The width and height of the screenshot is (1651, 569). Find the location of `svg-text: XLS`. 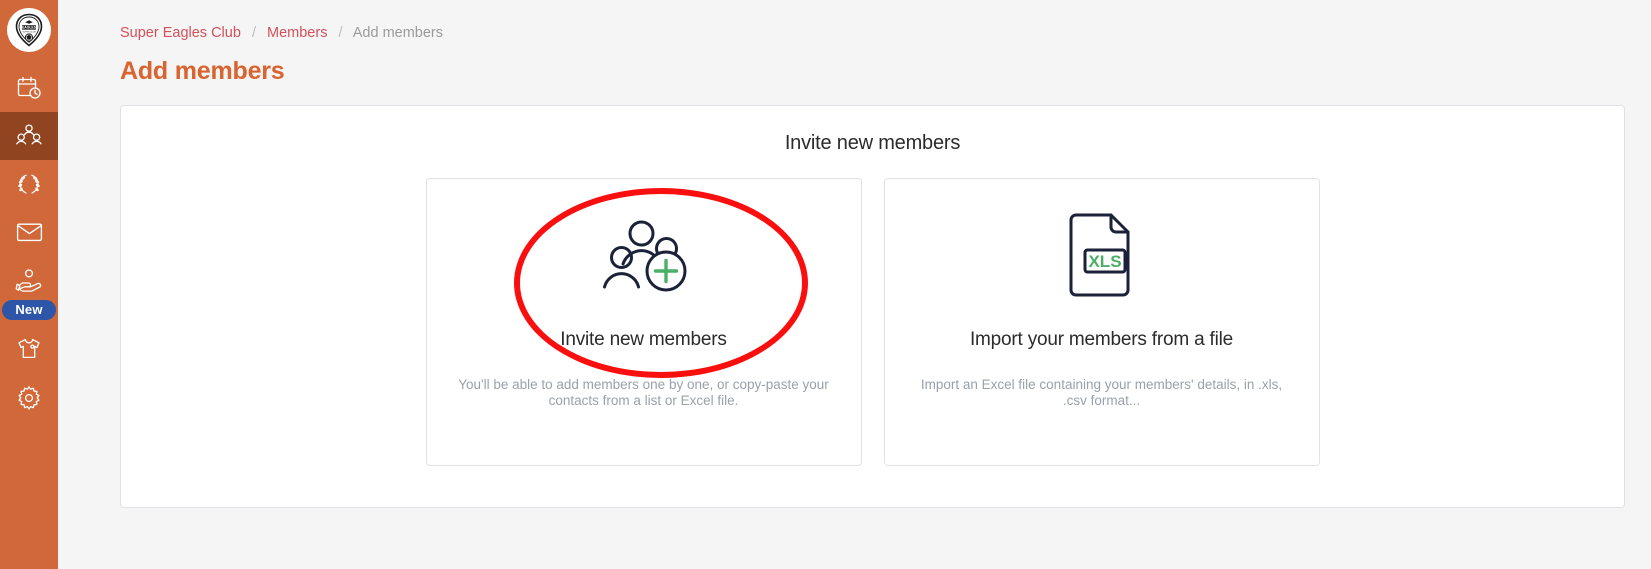

svg-text: XLS is located at coordinates (1104, 261).